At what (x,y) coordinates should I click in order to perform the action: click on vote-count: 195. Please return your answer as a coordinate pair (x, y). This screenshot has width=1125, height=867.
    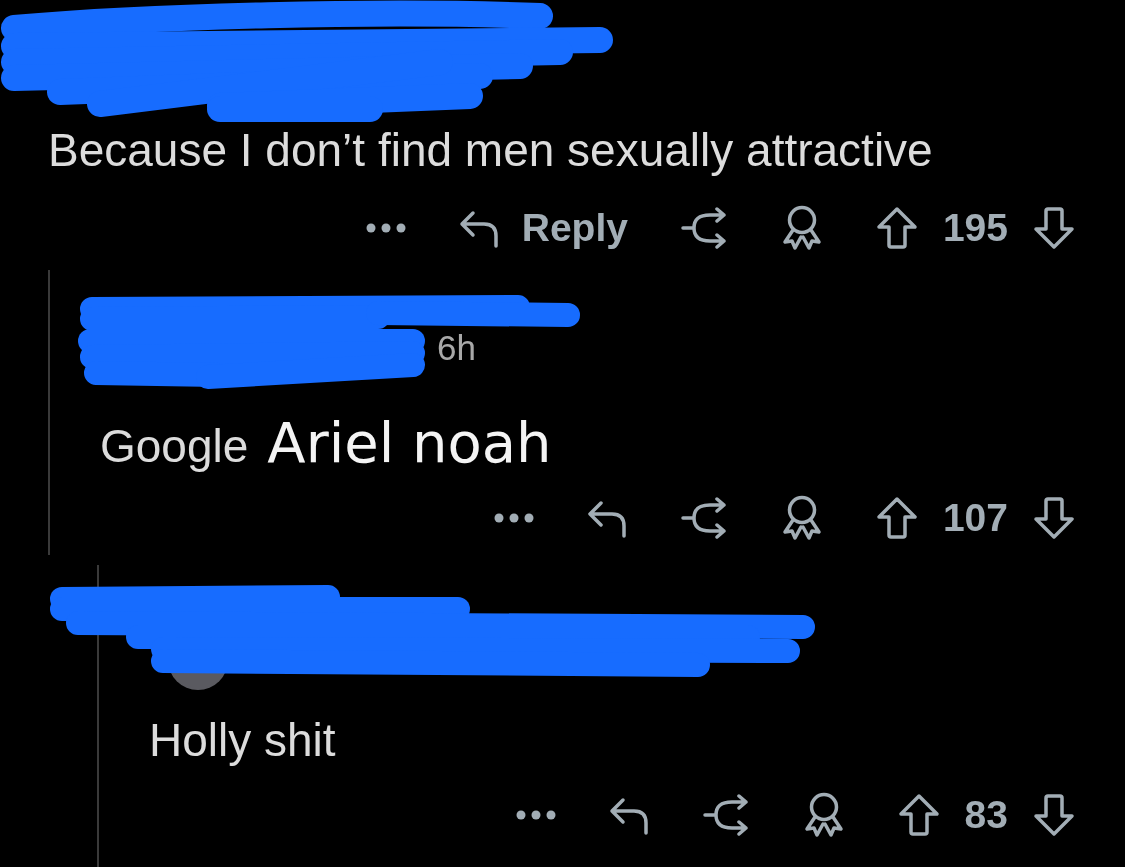
    Looking at the image, I should click on (975, 228).